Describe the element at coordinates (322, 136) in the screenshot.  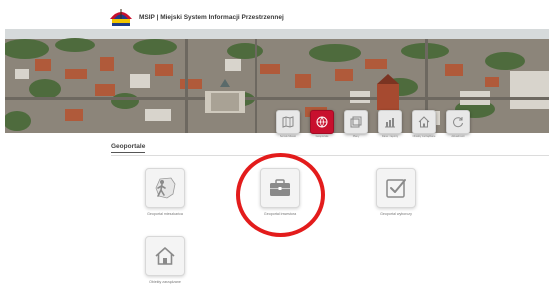
I see `tool-label: Geoportale` at that location.